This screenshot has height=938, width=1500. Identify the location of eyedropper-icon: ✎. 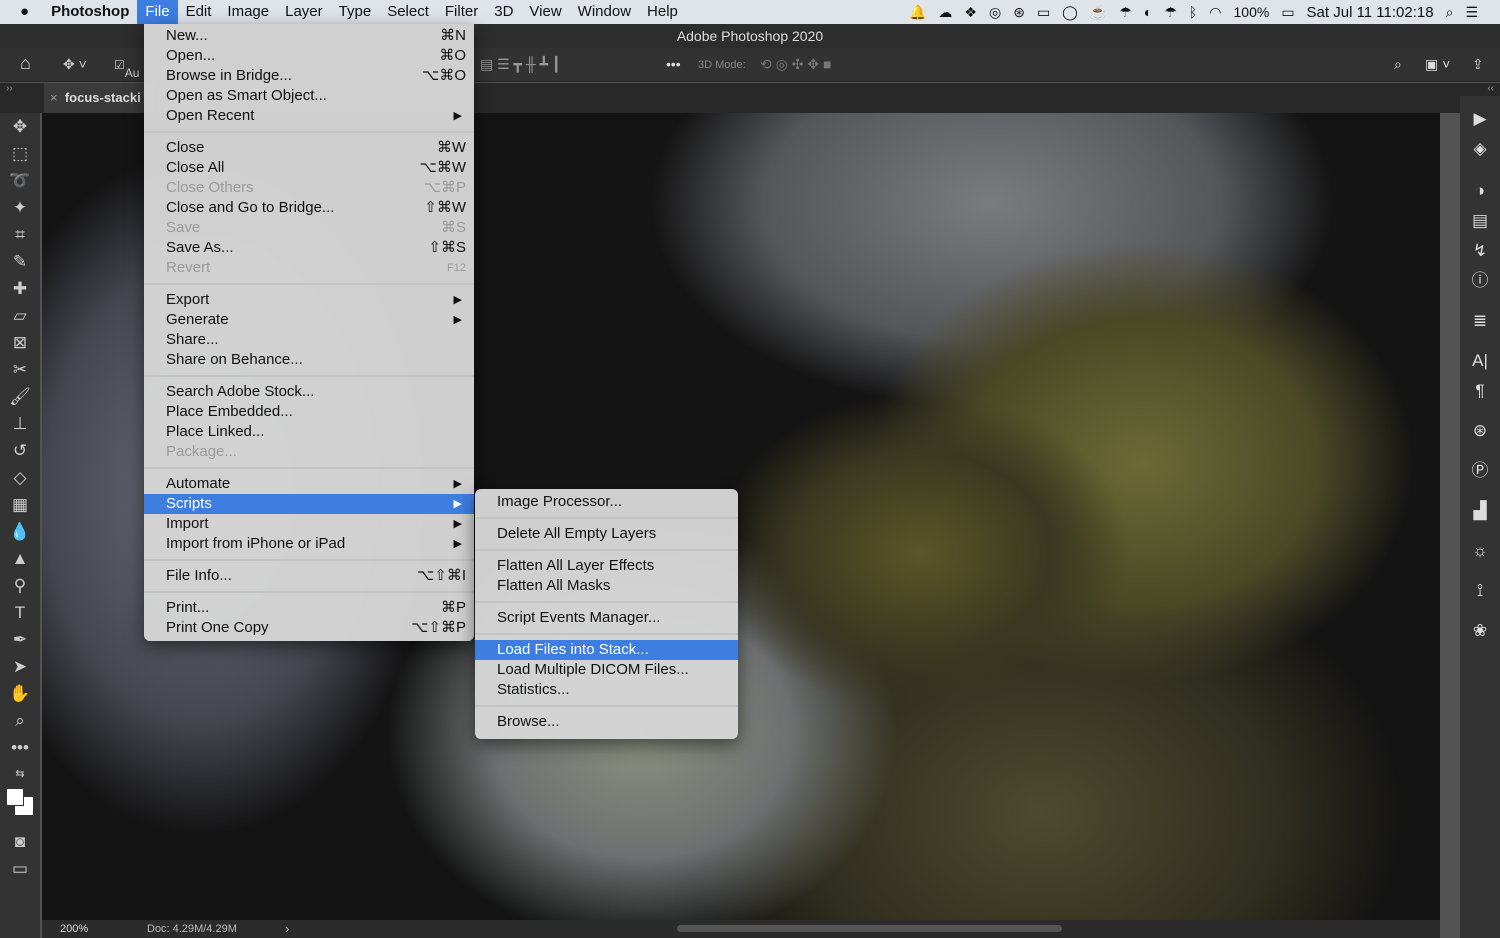
(20, 261).